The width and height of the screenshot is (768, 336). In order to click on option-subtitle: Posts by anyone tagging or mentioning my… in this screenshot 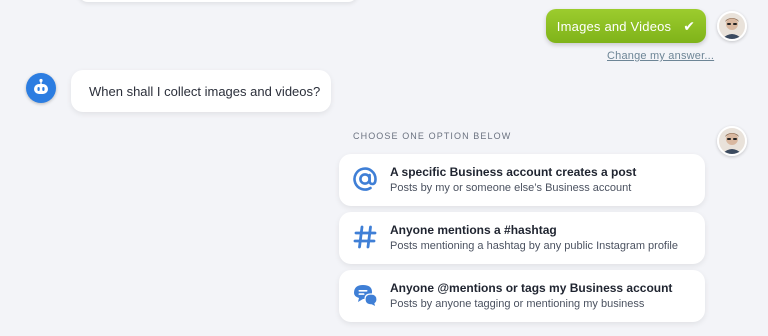, I will do `click(517, 304)`.